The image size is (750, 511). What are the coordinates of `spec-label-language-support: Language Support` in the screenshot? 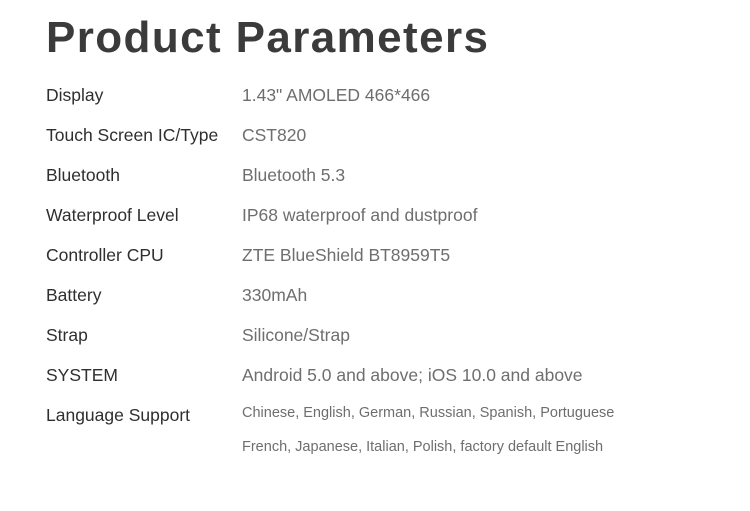 It's located at (118, 415).